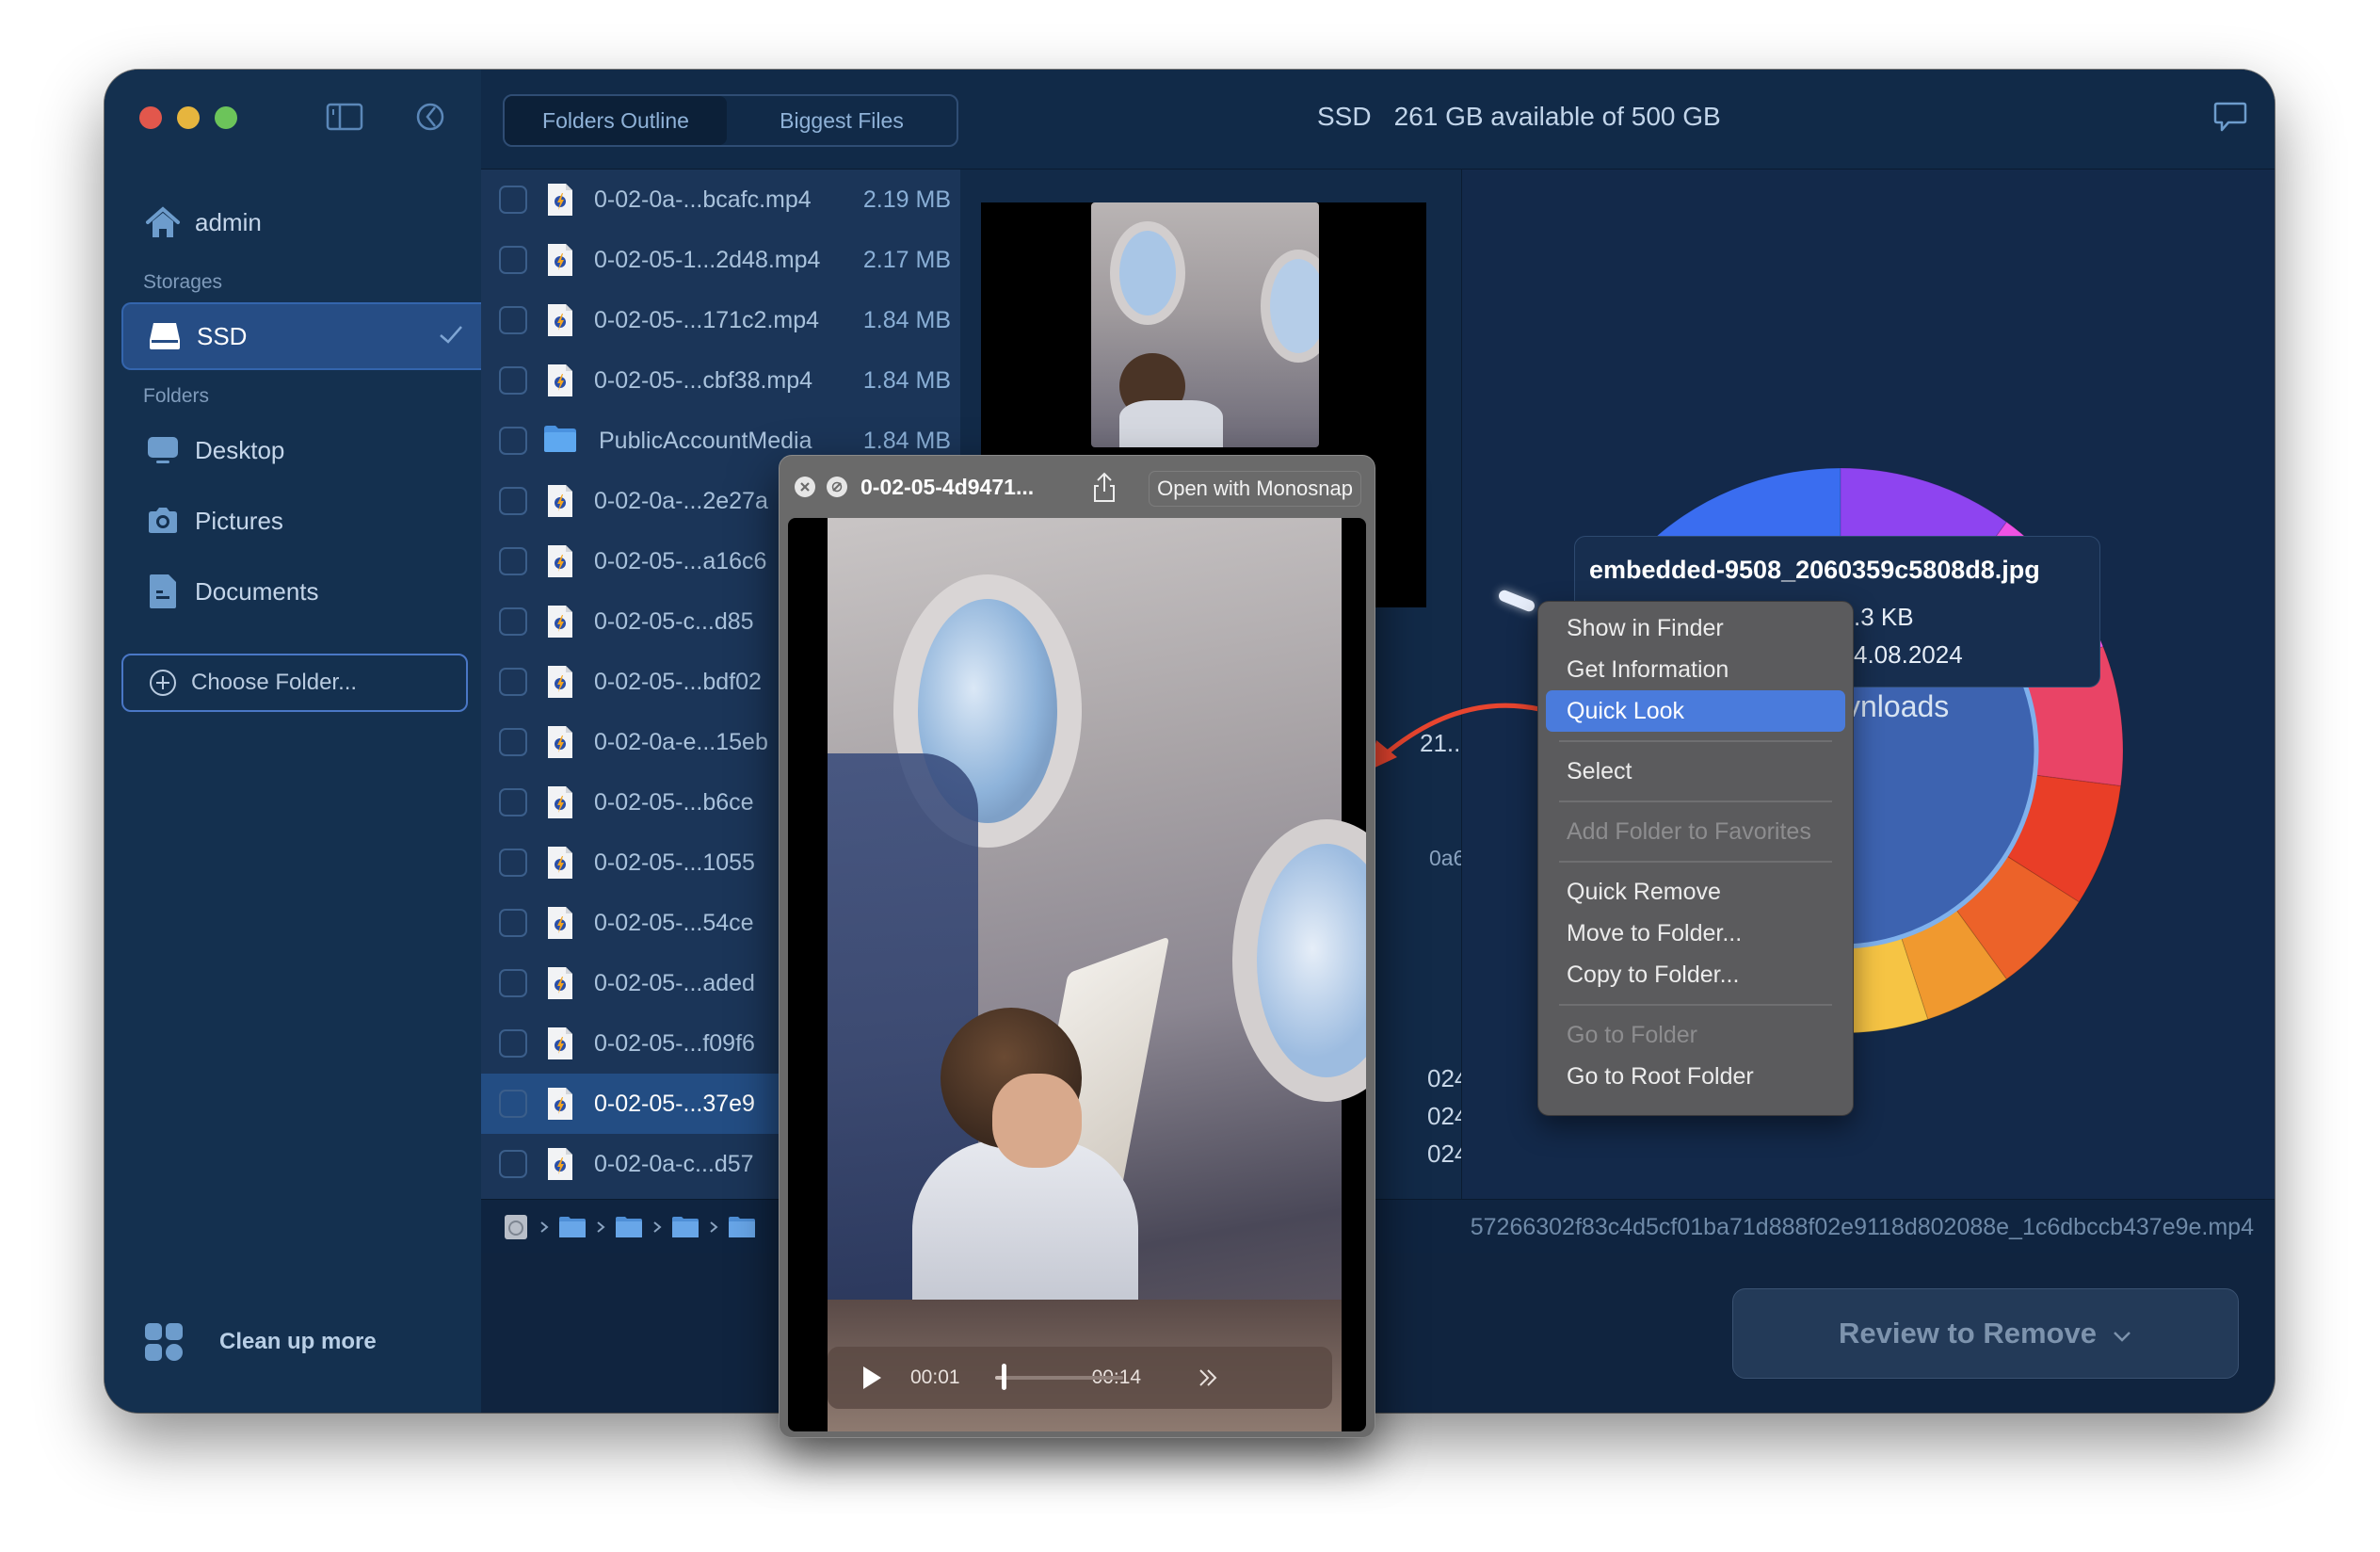 The height and width of the screenshot is (1552, 2380). Describe the element at coordinates (1059, 1378) in the screenshot. I see `video-scrubber` at that location.